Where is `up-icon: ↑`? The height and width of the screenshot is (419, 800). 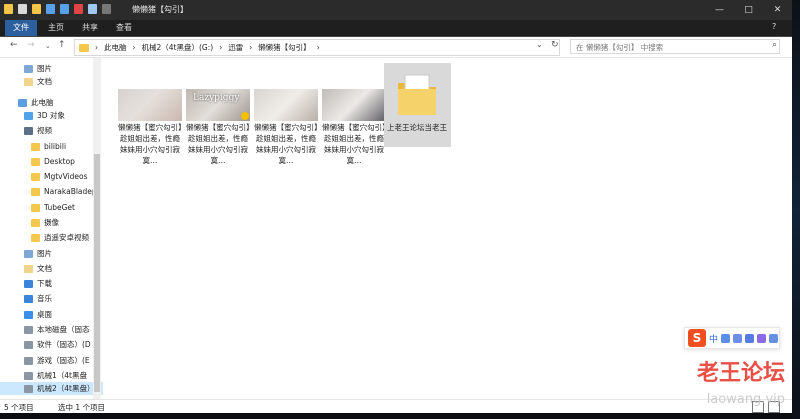
up-icon: ↑ is located at coordinates (62, 45).